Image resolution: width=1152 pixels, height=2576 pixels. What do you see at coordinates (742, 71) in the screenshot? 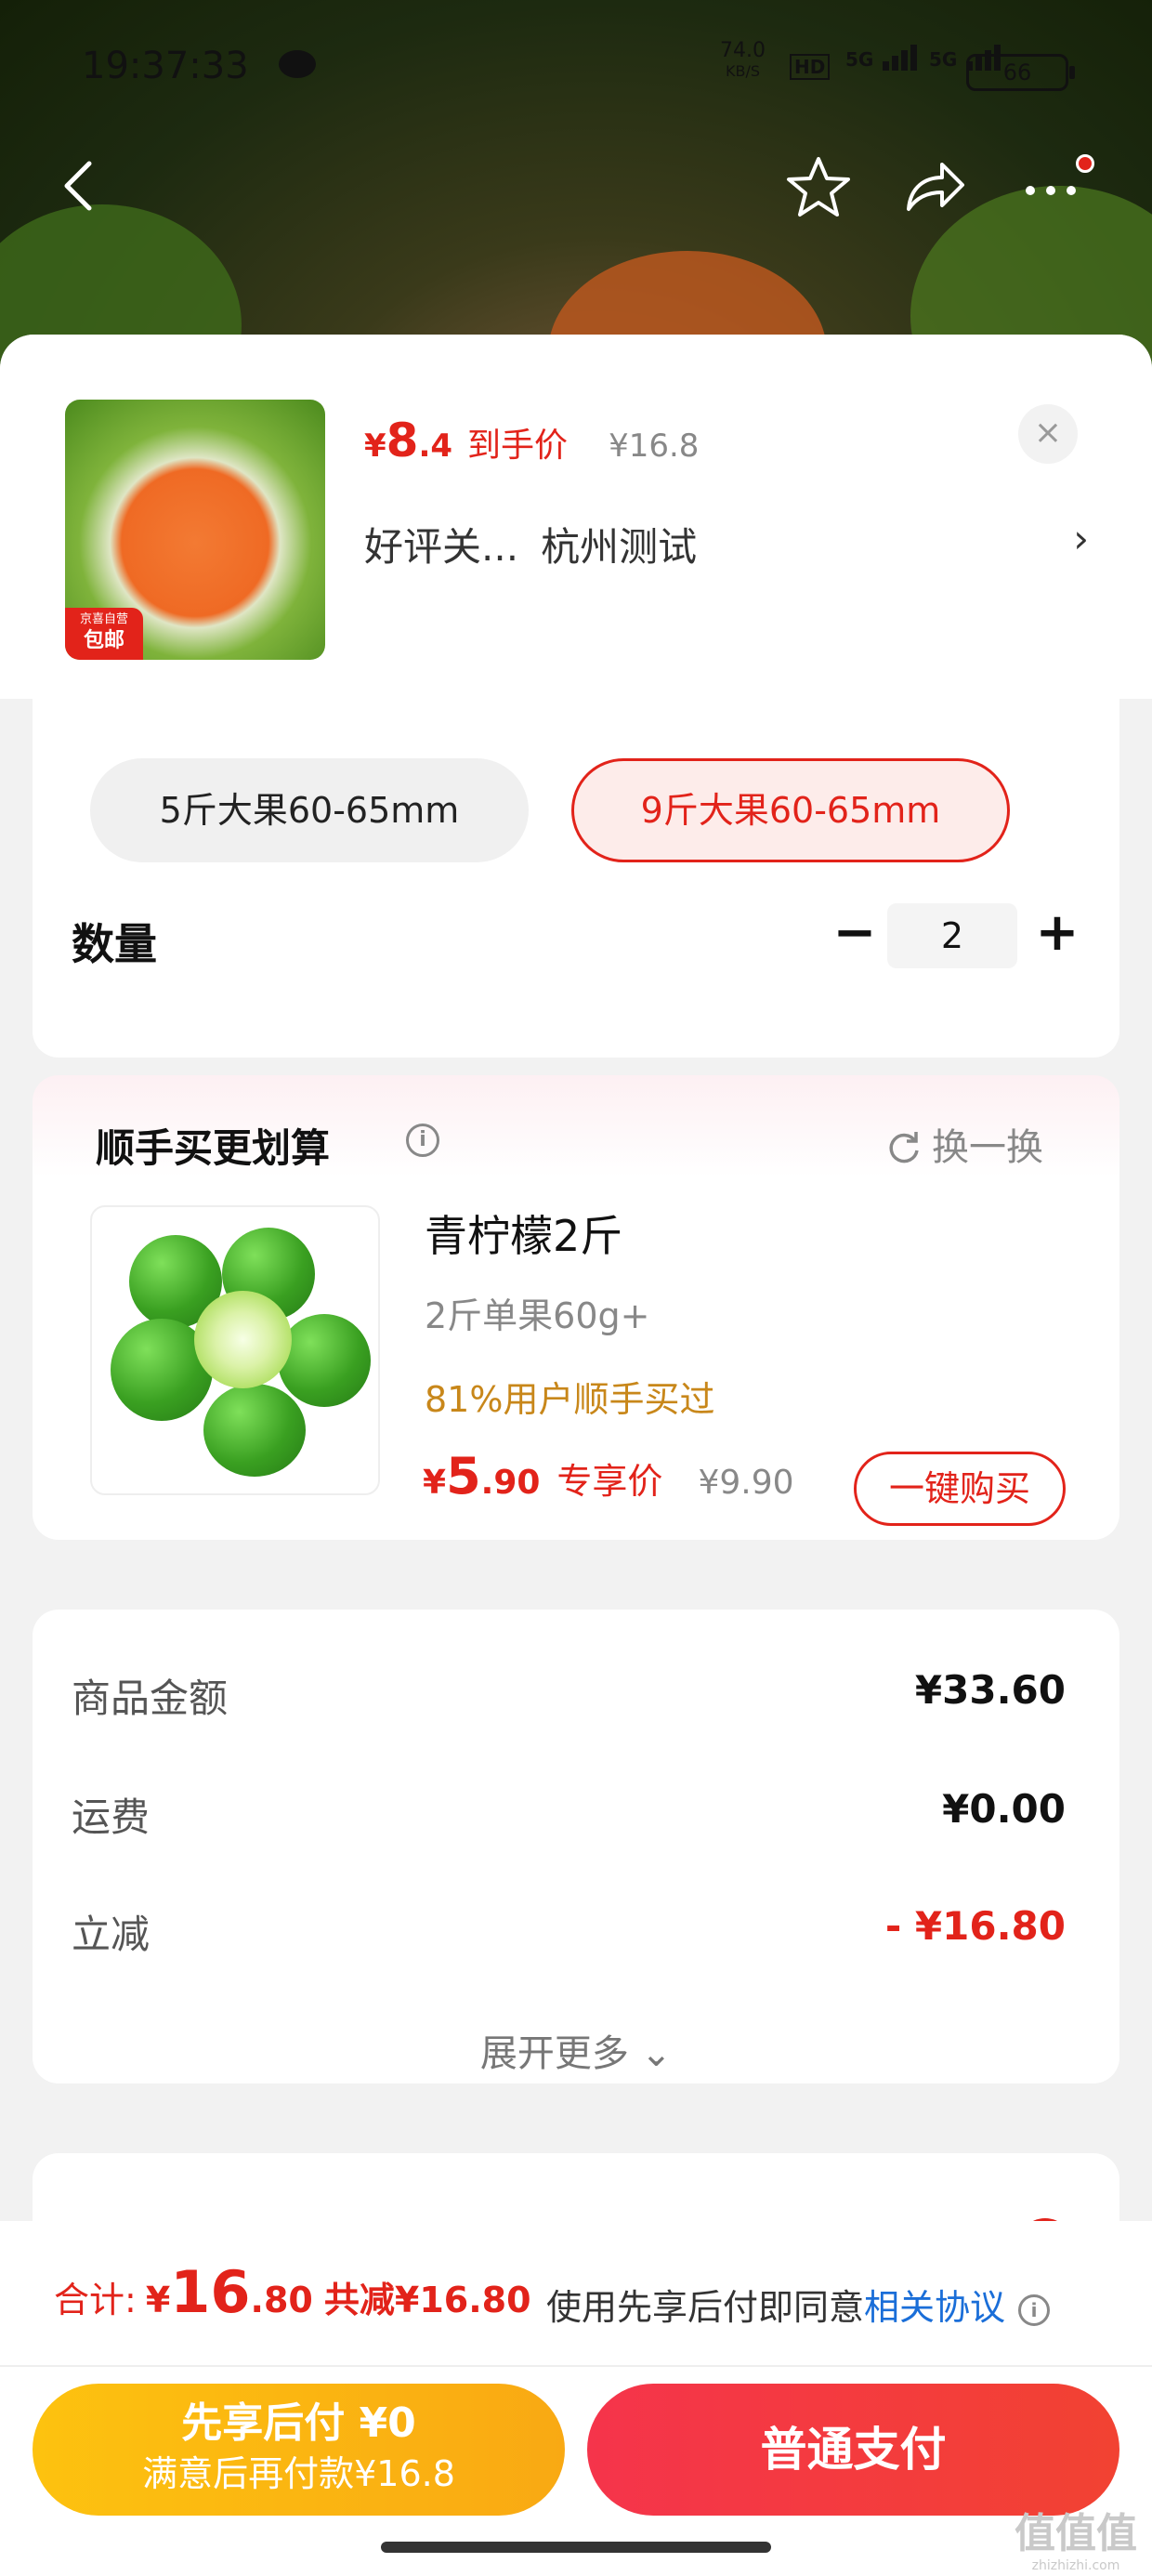
I see `network-speed-unit: KB/S` at bounding box center [742, 71].